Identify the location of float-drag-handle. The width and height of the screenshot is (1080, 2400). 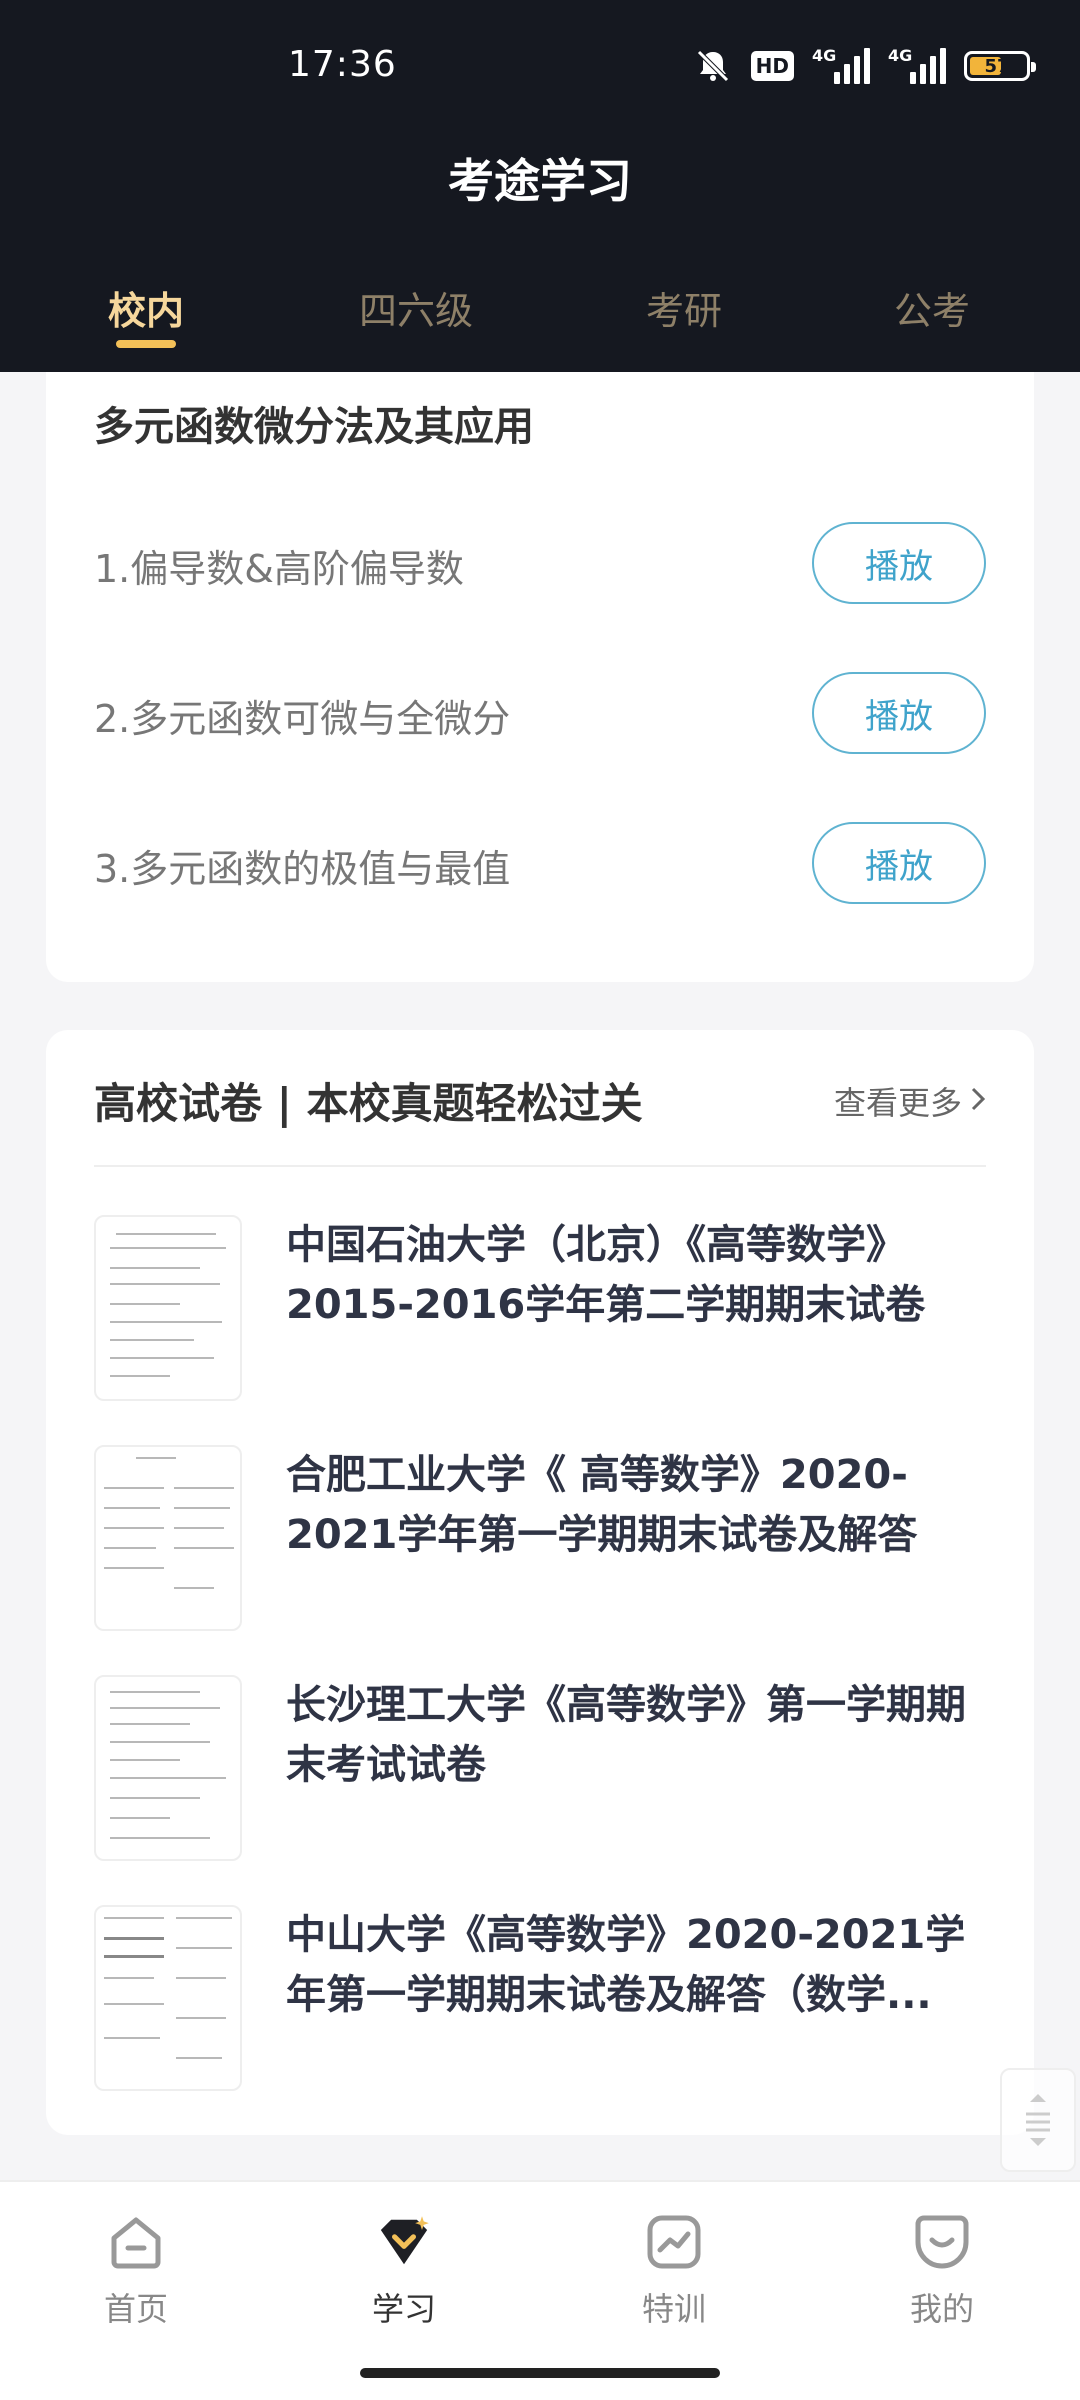
(1038, 2120).